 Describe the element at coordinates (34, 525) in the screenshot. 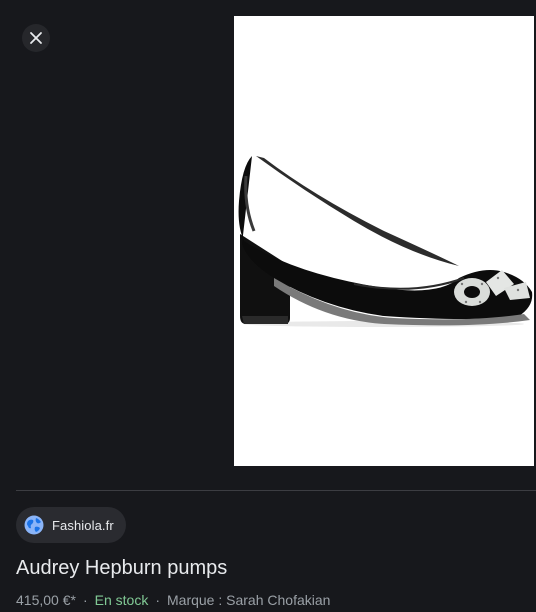

I see `globe-icon` at that location.